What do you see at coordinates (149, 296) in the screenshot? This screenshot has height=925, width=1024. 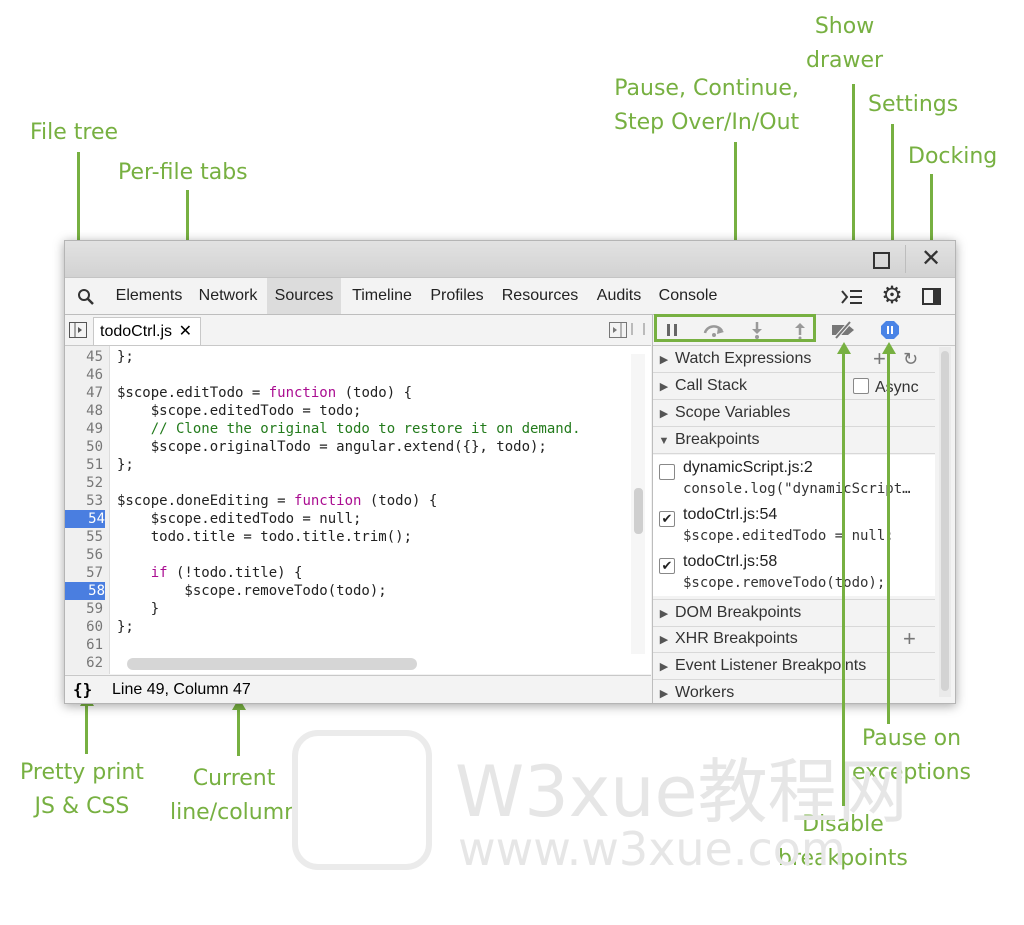 I see `tab-elements: Elements` at bounding box center [149, 296].